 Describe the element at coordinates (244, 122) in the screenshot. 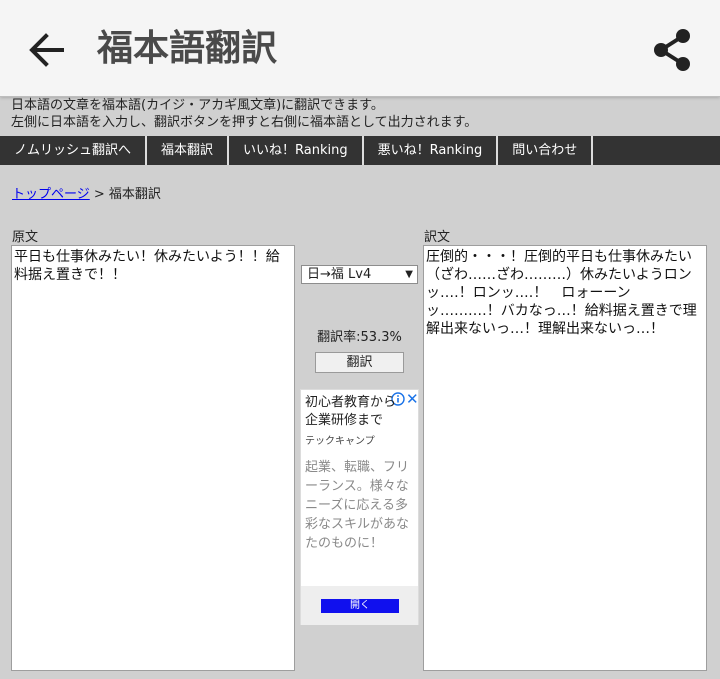

I see `description-line-2: 左側に日本語を入力し、翻訳ボタンを押すと右側に福本語として出力されます。` at that location.